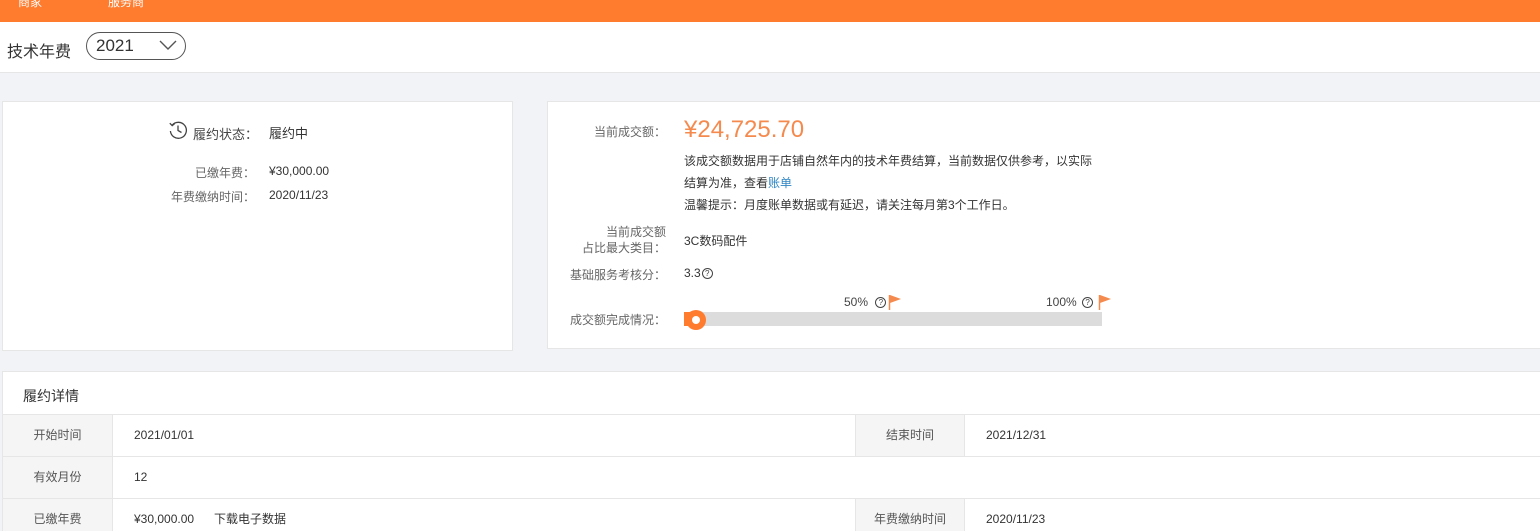 Image resolution: width=1540 pixels, height=531 pixels. I want to click on nav-item-merchant: 商家, so click(30, 5).